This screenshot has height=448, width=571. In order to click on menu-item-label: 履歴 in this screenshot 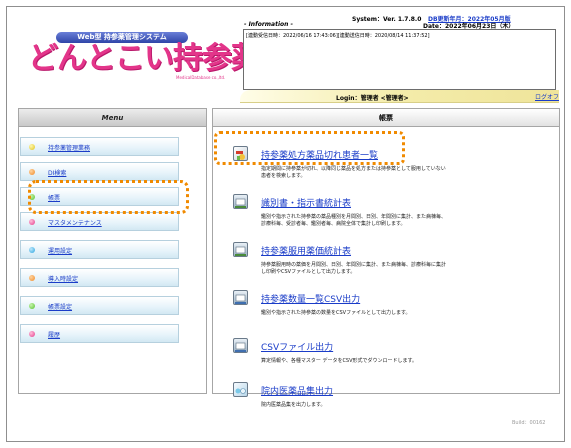, I will do `click(54, 335)`.